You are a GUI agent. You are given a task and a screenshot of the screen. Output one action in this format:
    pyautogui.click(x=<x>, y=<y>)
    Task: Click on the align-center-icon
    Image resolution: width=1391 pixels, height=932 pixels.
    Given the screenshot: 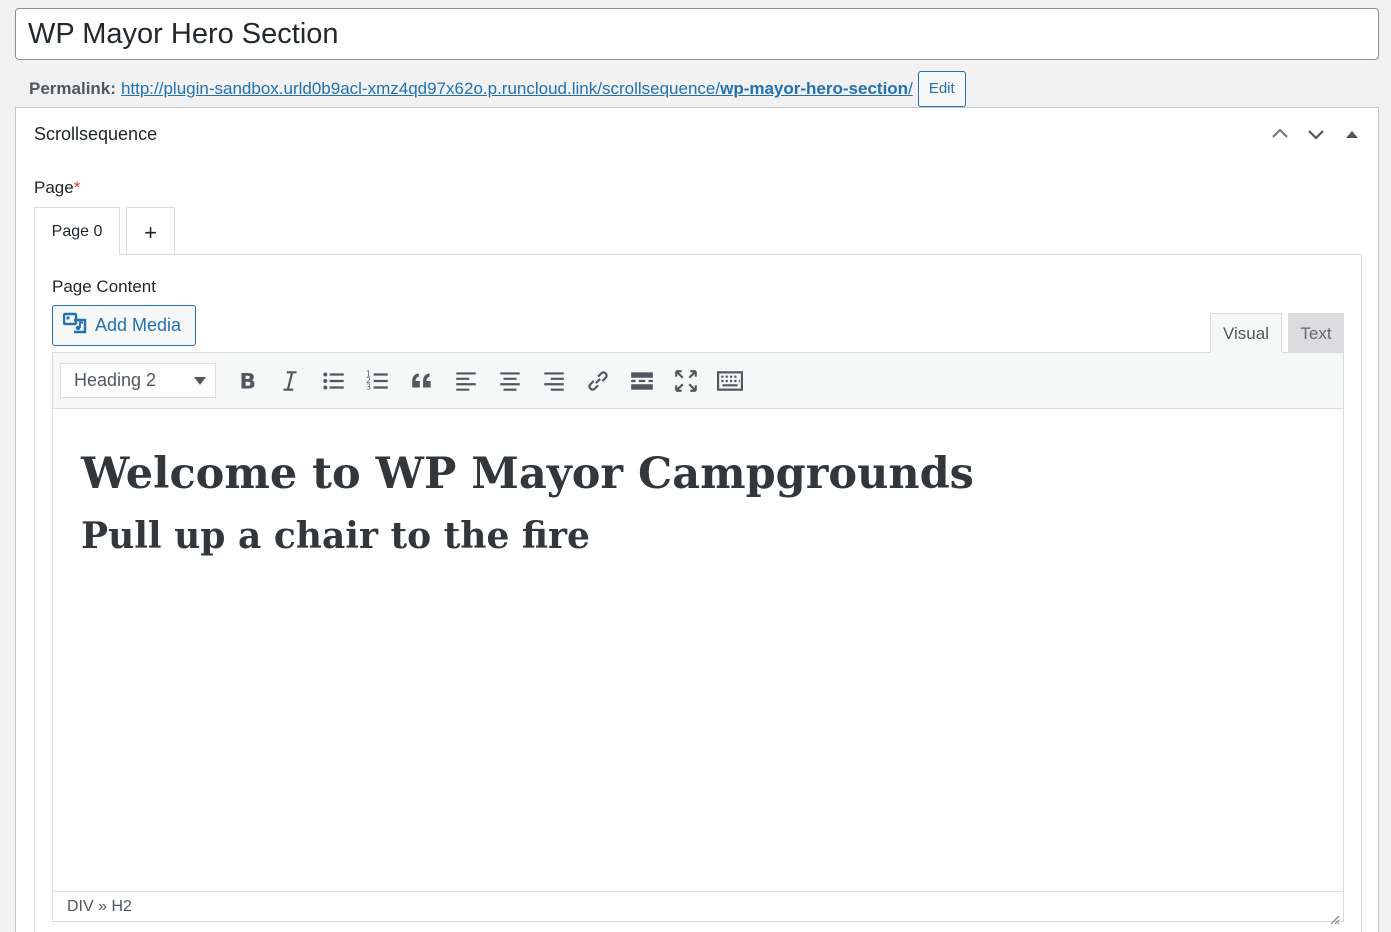 What is the action you would take?
    pyautogui.click(x=510, y=381)
    